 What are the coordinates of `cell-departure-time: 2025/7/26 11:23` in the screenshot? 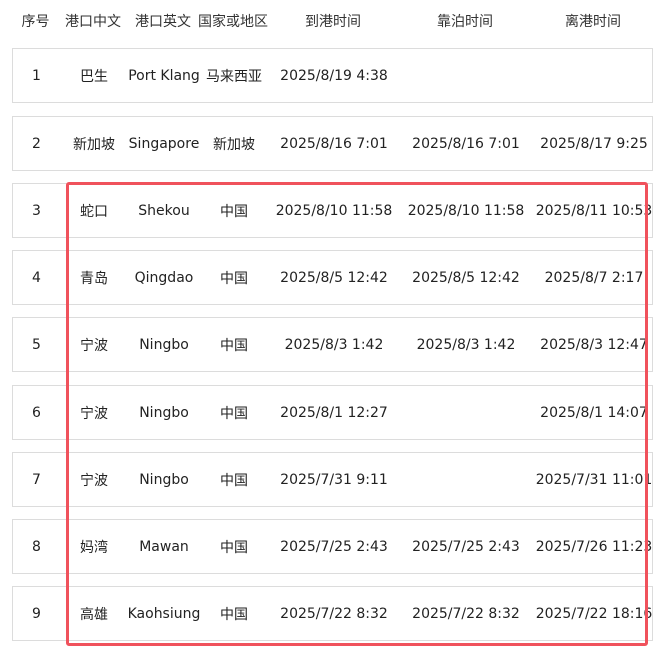 It's located at (594, 546).